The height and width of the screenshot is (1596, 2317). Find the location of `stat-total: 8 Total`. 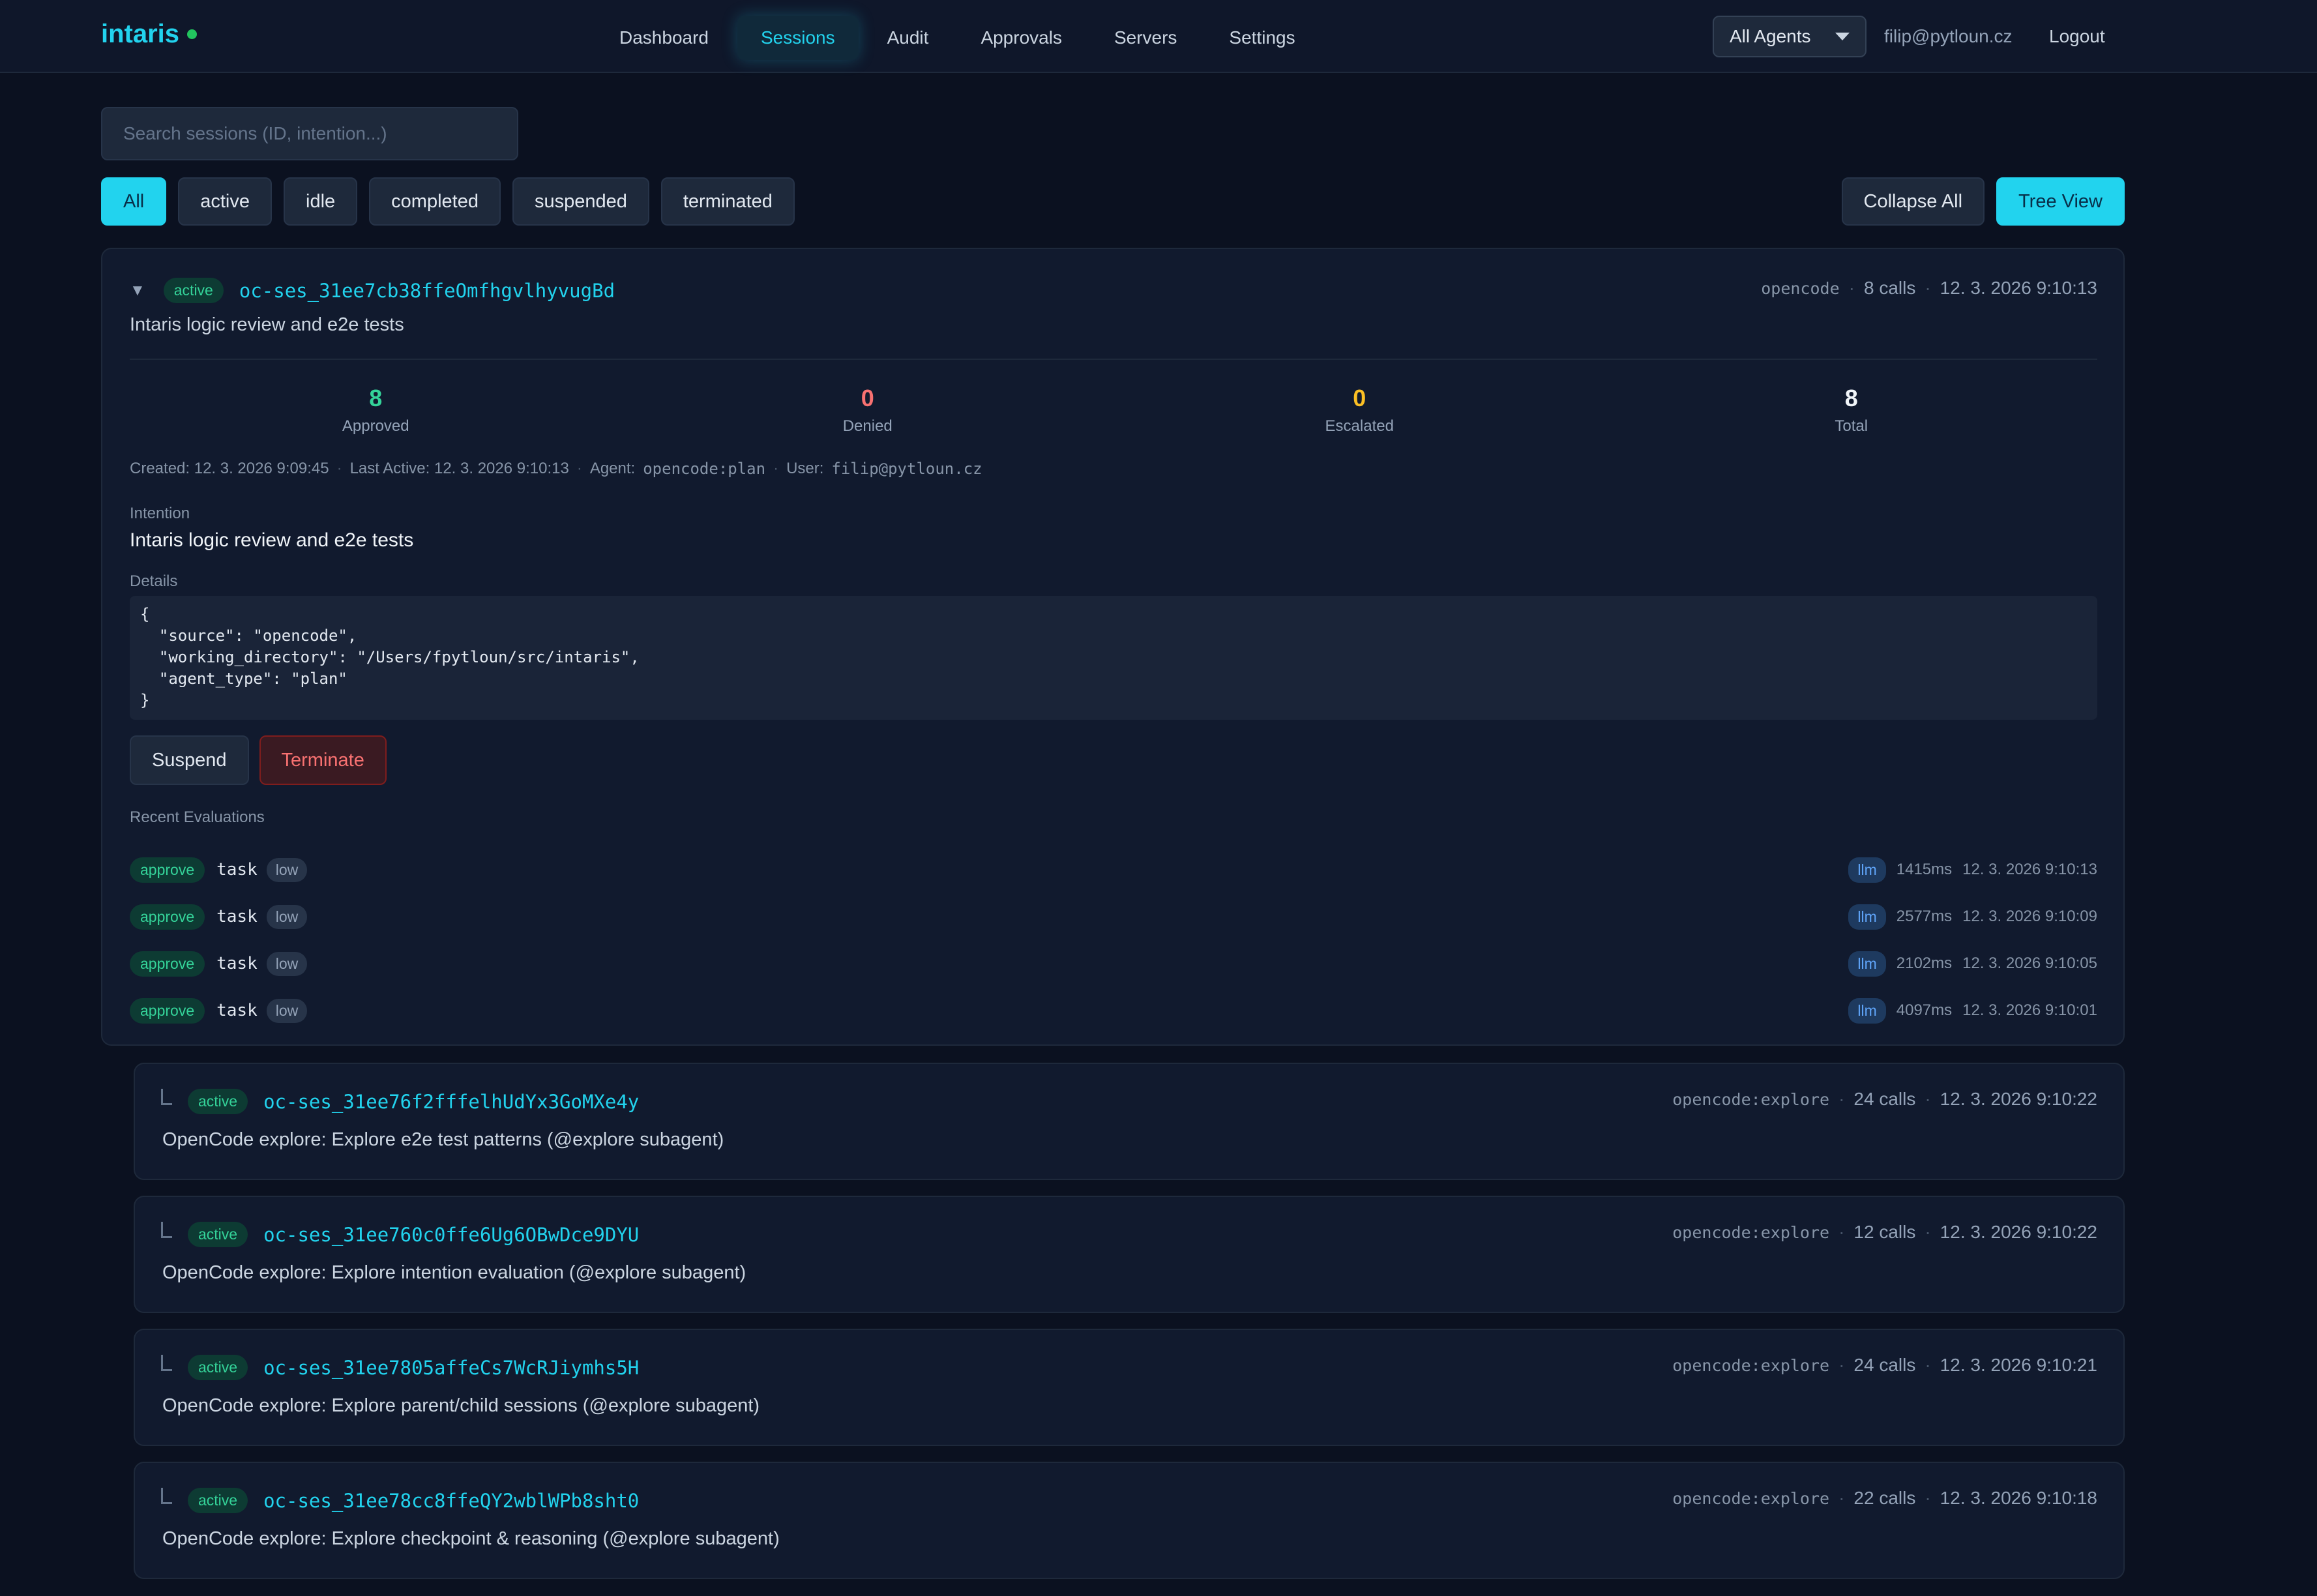

stat-total: 8 Total is located at coordinates (1852, 410).